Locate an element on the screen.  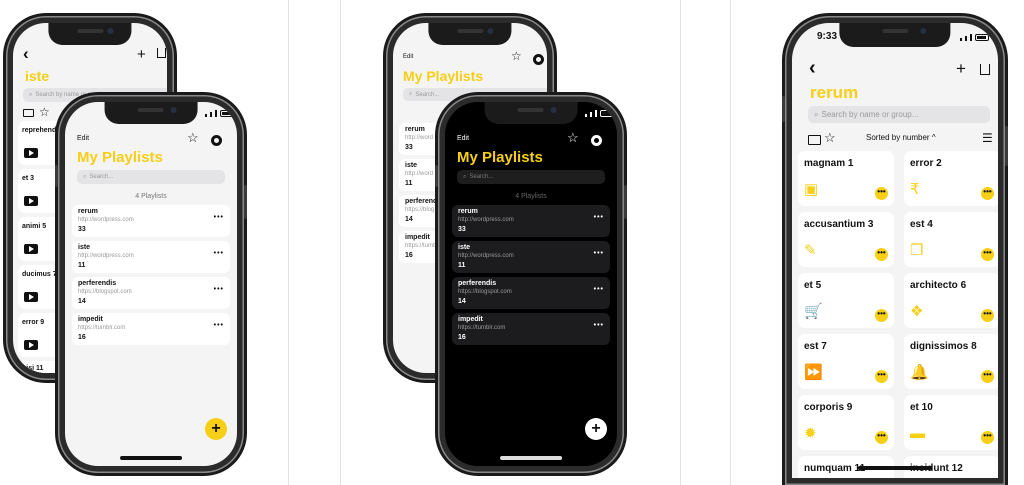
status-icons is located at coordinates (219, 113).